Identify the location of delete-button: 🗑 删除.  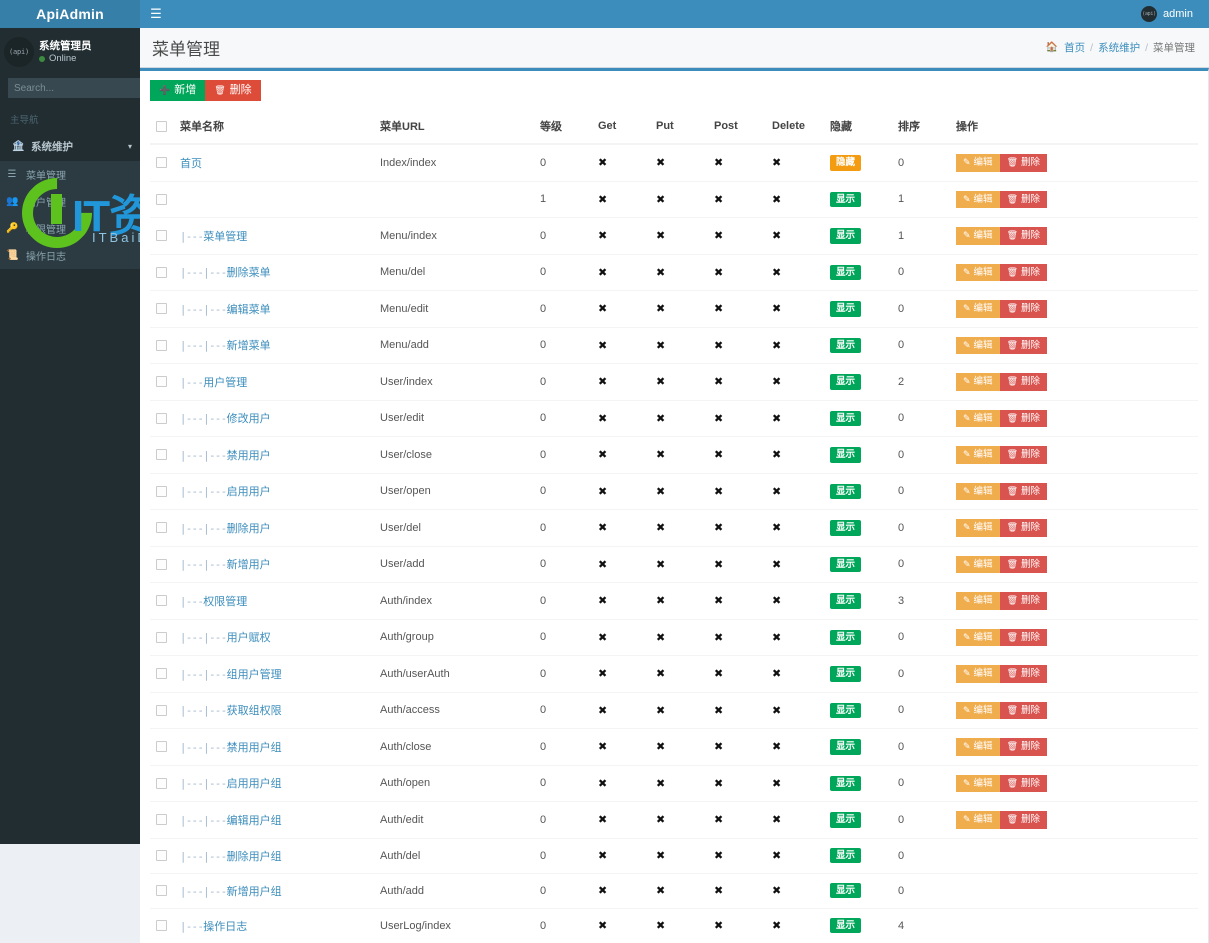
(233, 90).